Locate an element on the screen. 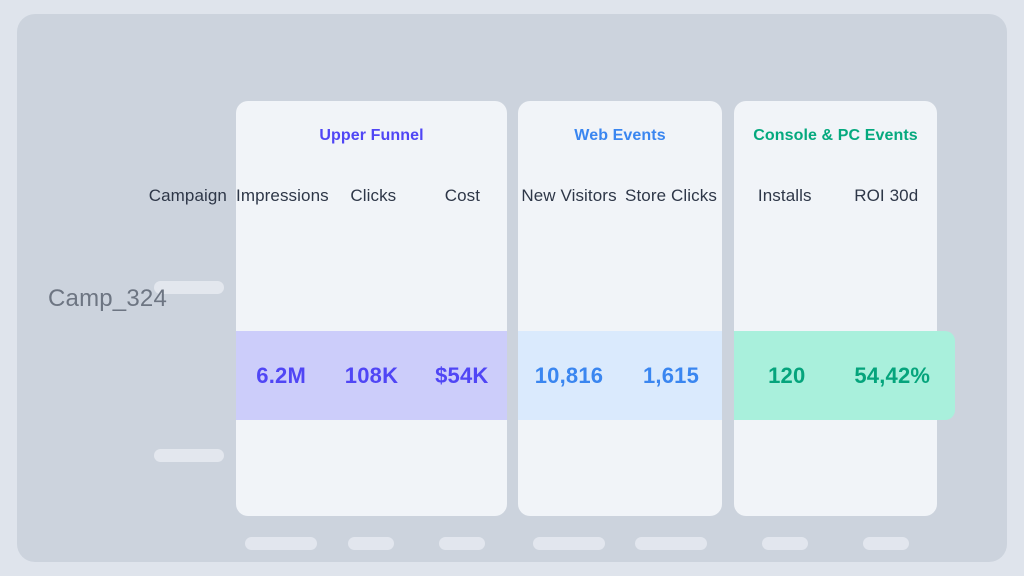 The image size is (1024, 576). metric-group-title: Console & PC Events is located at coordinates (835, 135).